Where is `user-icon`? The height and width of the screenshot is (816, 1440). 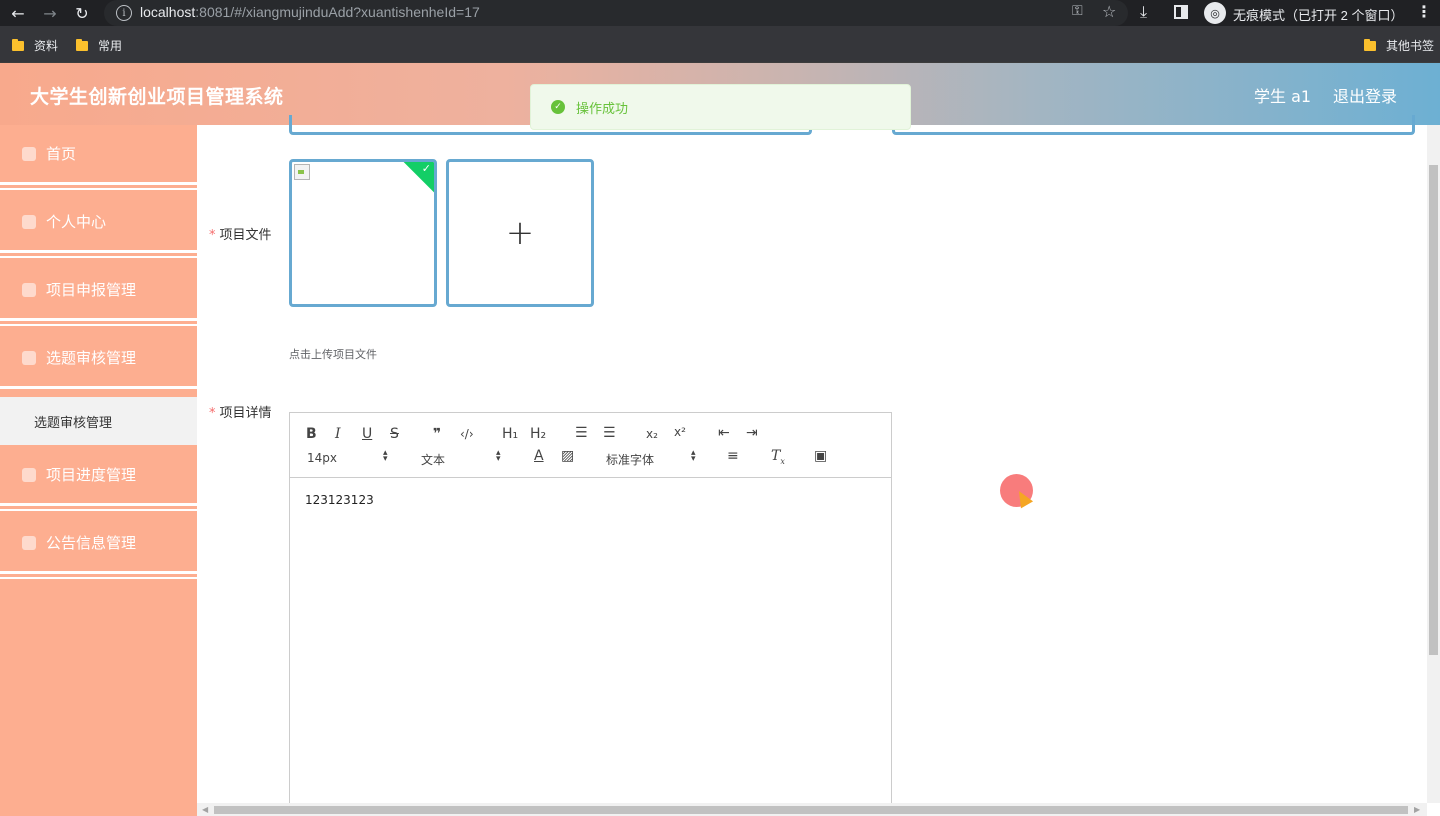
user-icon is located at coordinates (29, 221).